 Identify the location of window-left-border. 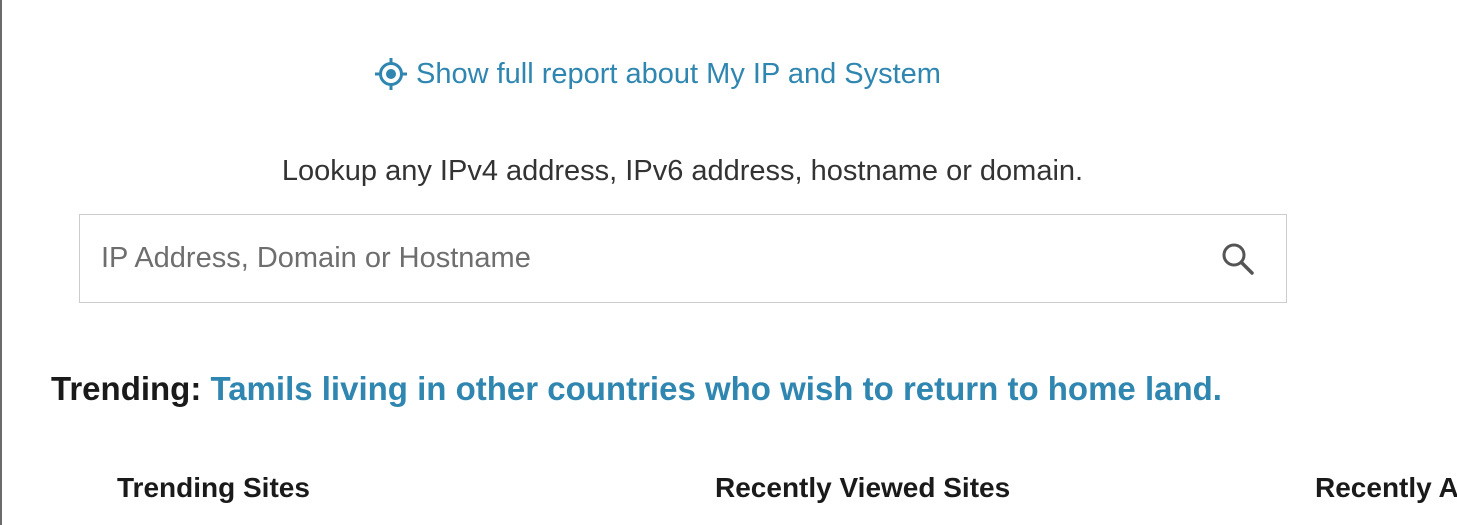
(1, 262).